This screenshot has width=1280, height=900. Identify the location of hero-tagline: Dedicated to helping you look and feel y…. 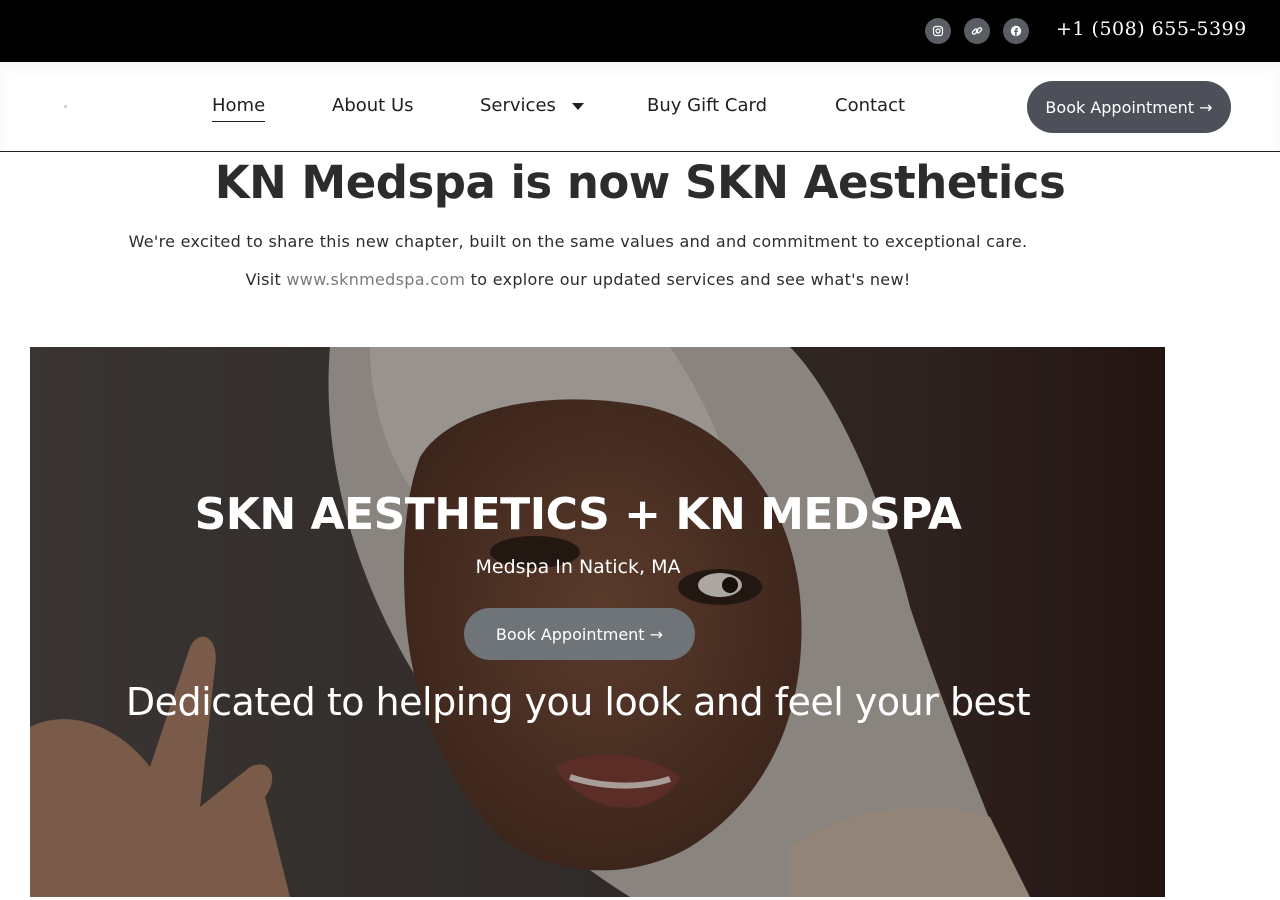
(578, 702).